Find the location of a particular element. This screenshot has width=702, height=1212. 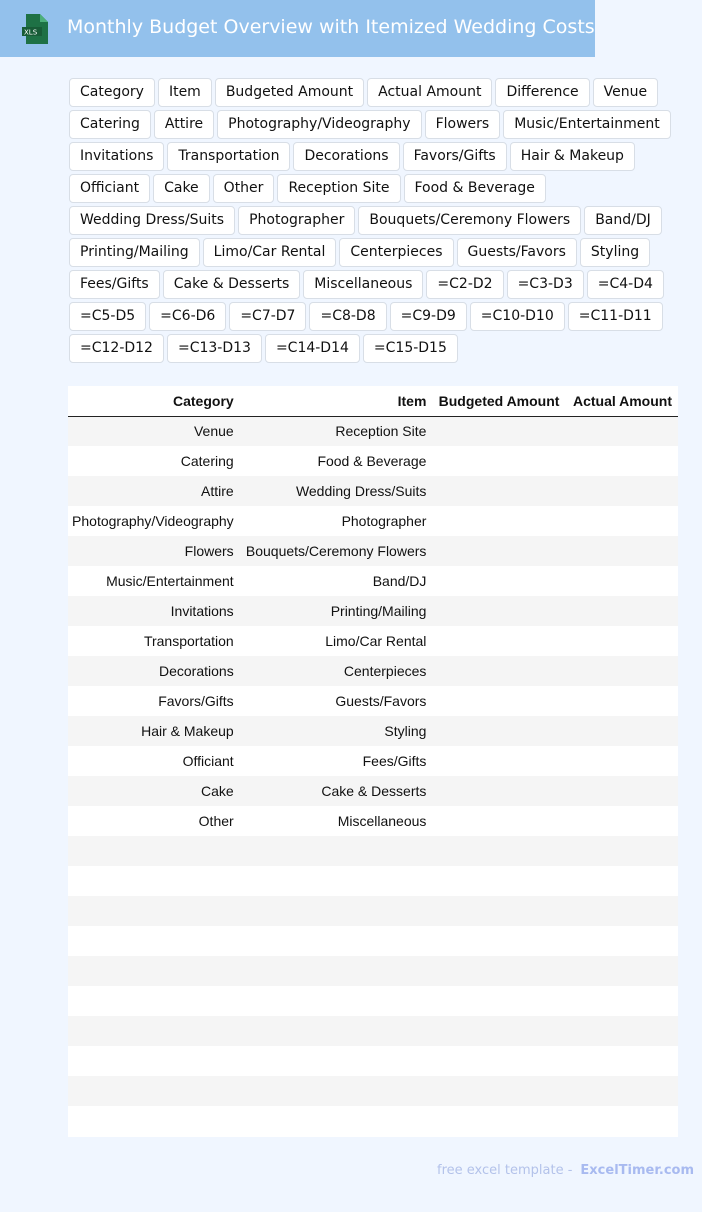

tag-chip: =C3-D3 is located at coordinates (545, 284).